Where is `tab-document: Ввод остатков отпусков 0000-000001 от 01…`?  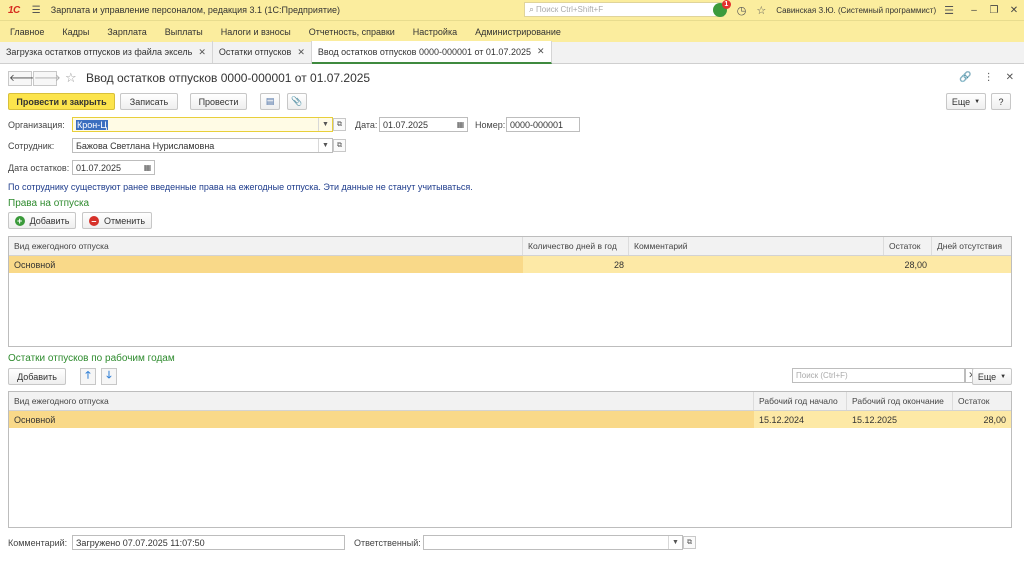 tab-document: Ввод остатков отпусков 0000-000001 от 01… is located at coordinates (431, 52).